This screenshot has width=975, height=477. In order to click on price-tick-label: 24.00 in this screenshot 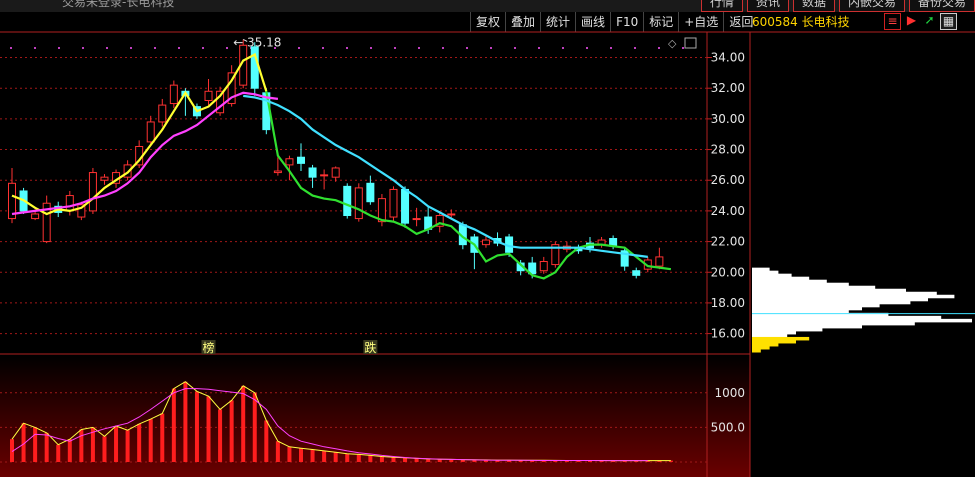, I will do `click(728, 211)`.